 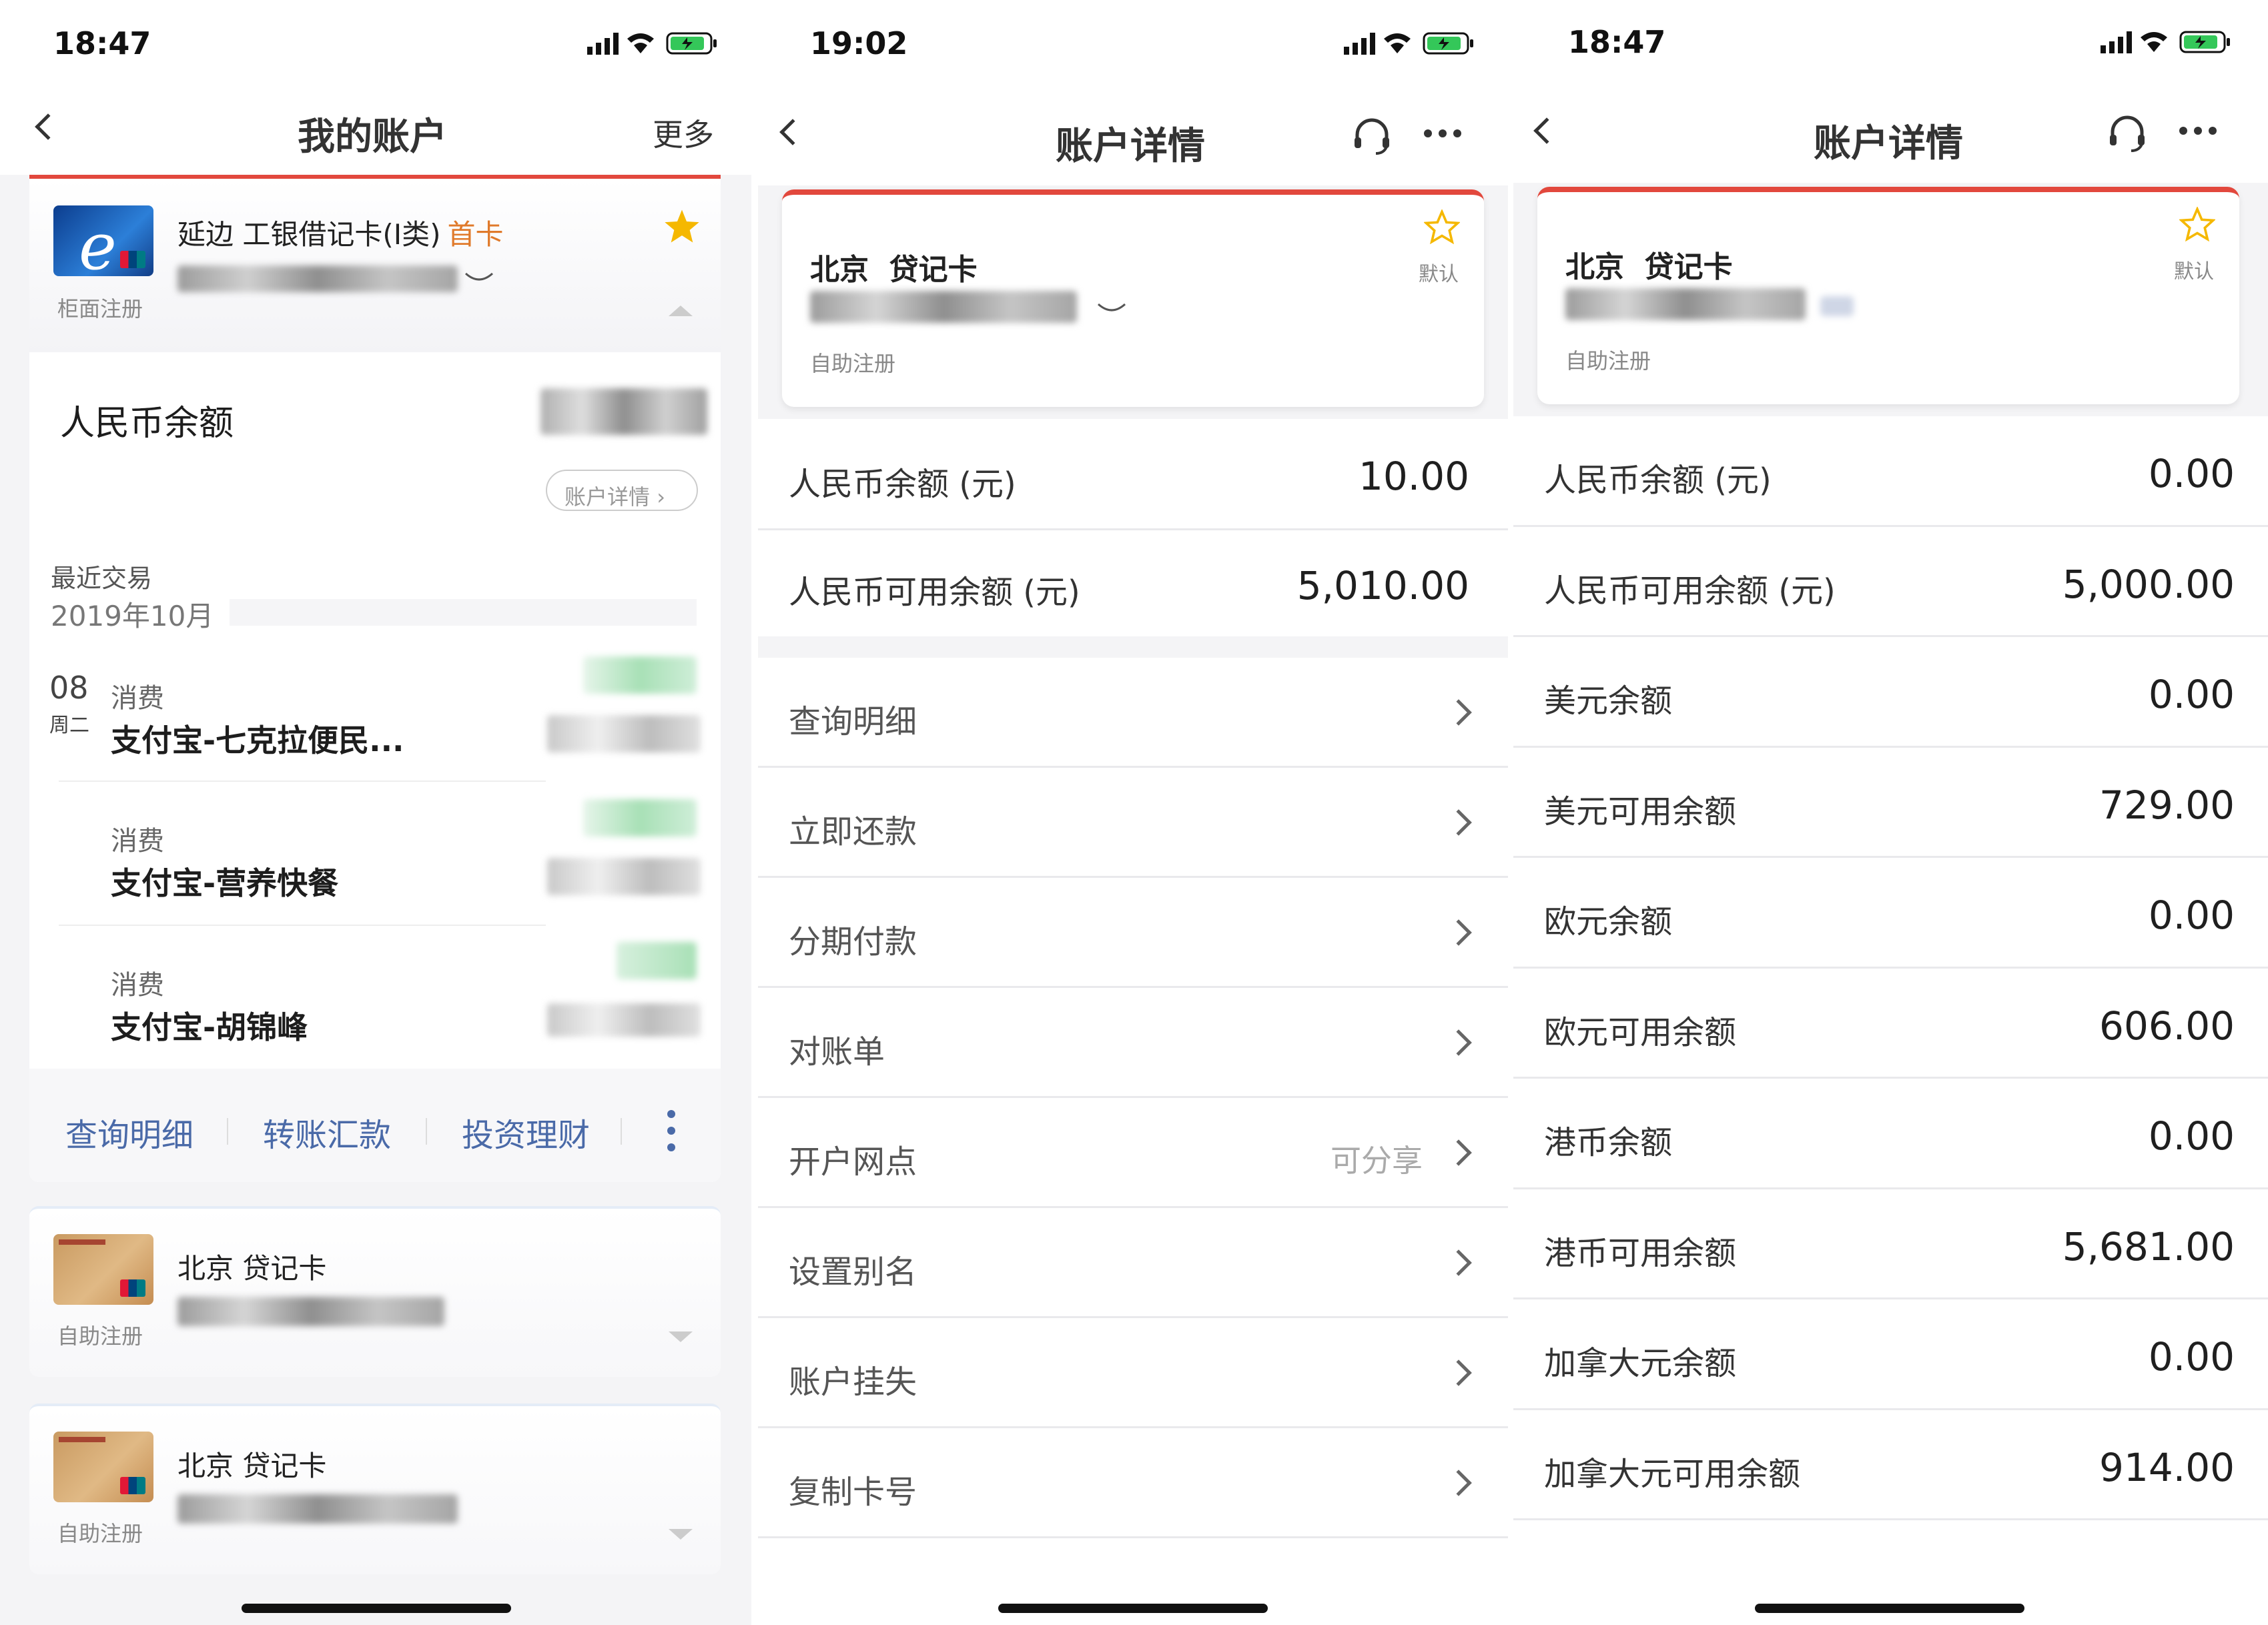 I want to click on balance-row: 人民币余额 (元) 0.00, so click(x=1890, y=472).